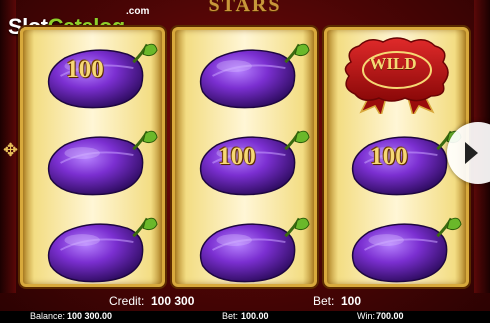 The image size is (490, 323). I want to click on status-bet-value: 100.00, so click(255, 316).